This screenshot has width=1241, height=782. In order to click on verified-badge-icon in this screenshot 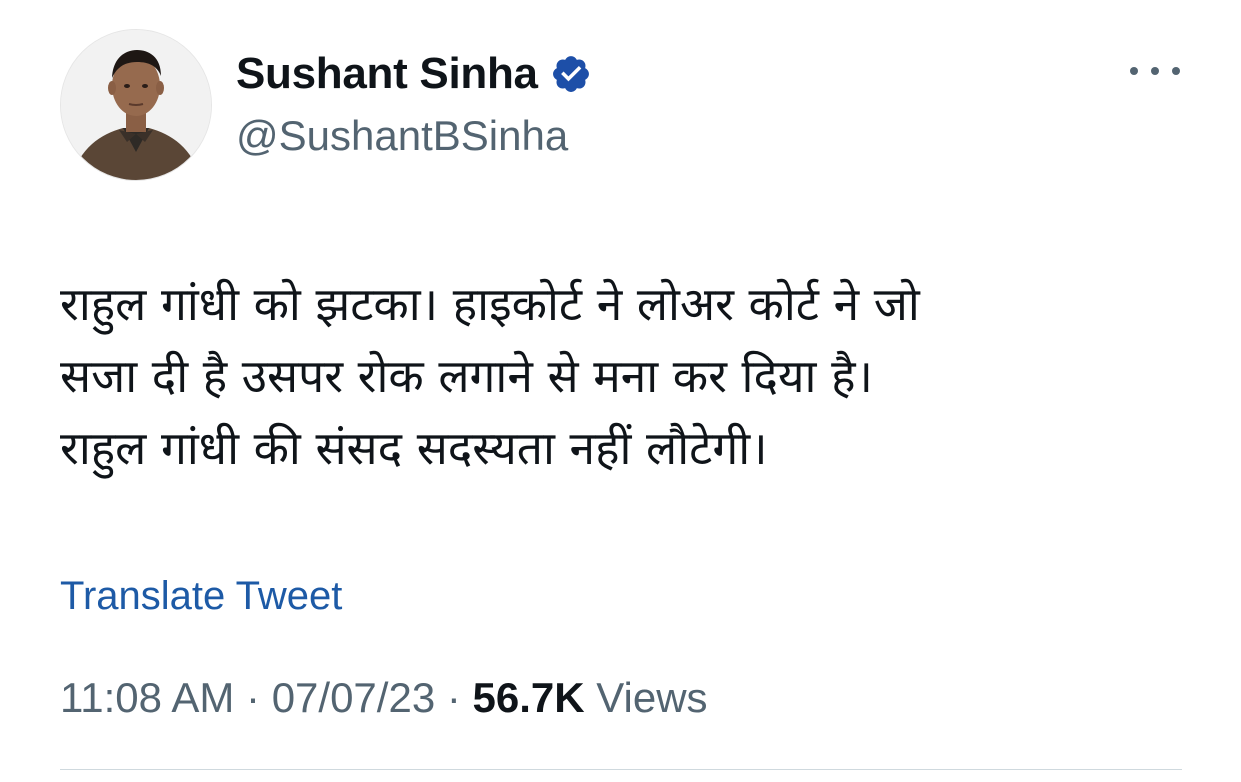, I will do `click(571, 74)`.